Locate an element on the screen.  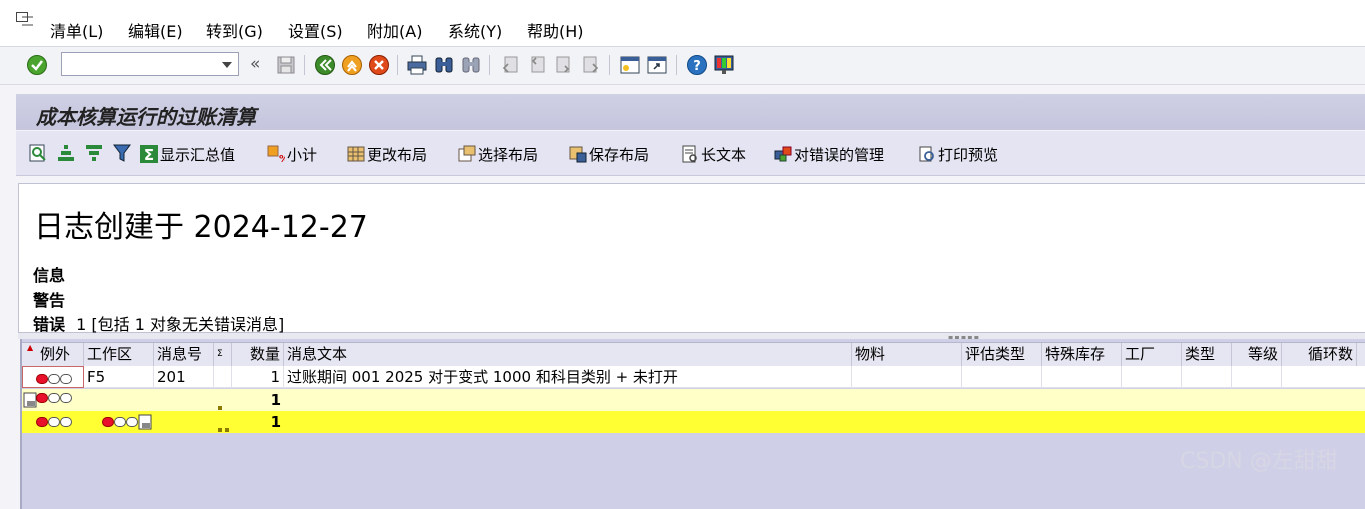
help-icon: ? is located at coordinates (697, 65).